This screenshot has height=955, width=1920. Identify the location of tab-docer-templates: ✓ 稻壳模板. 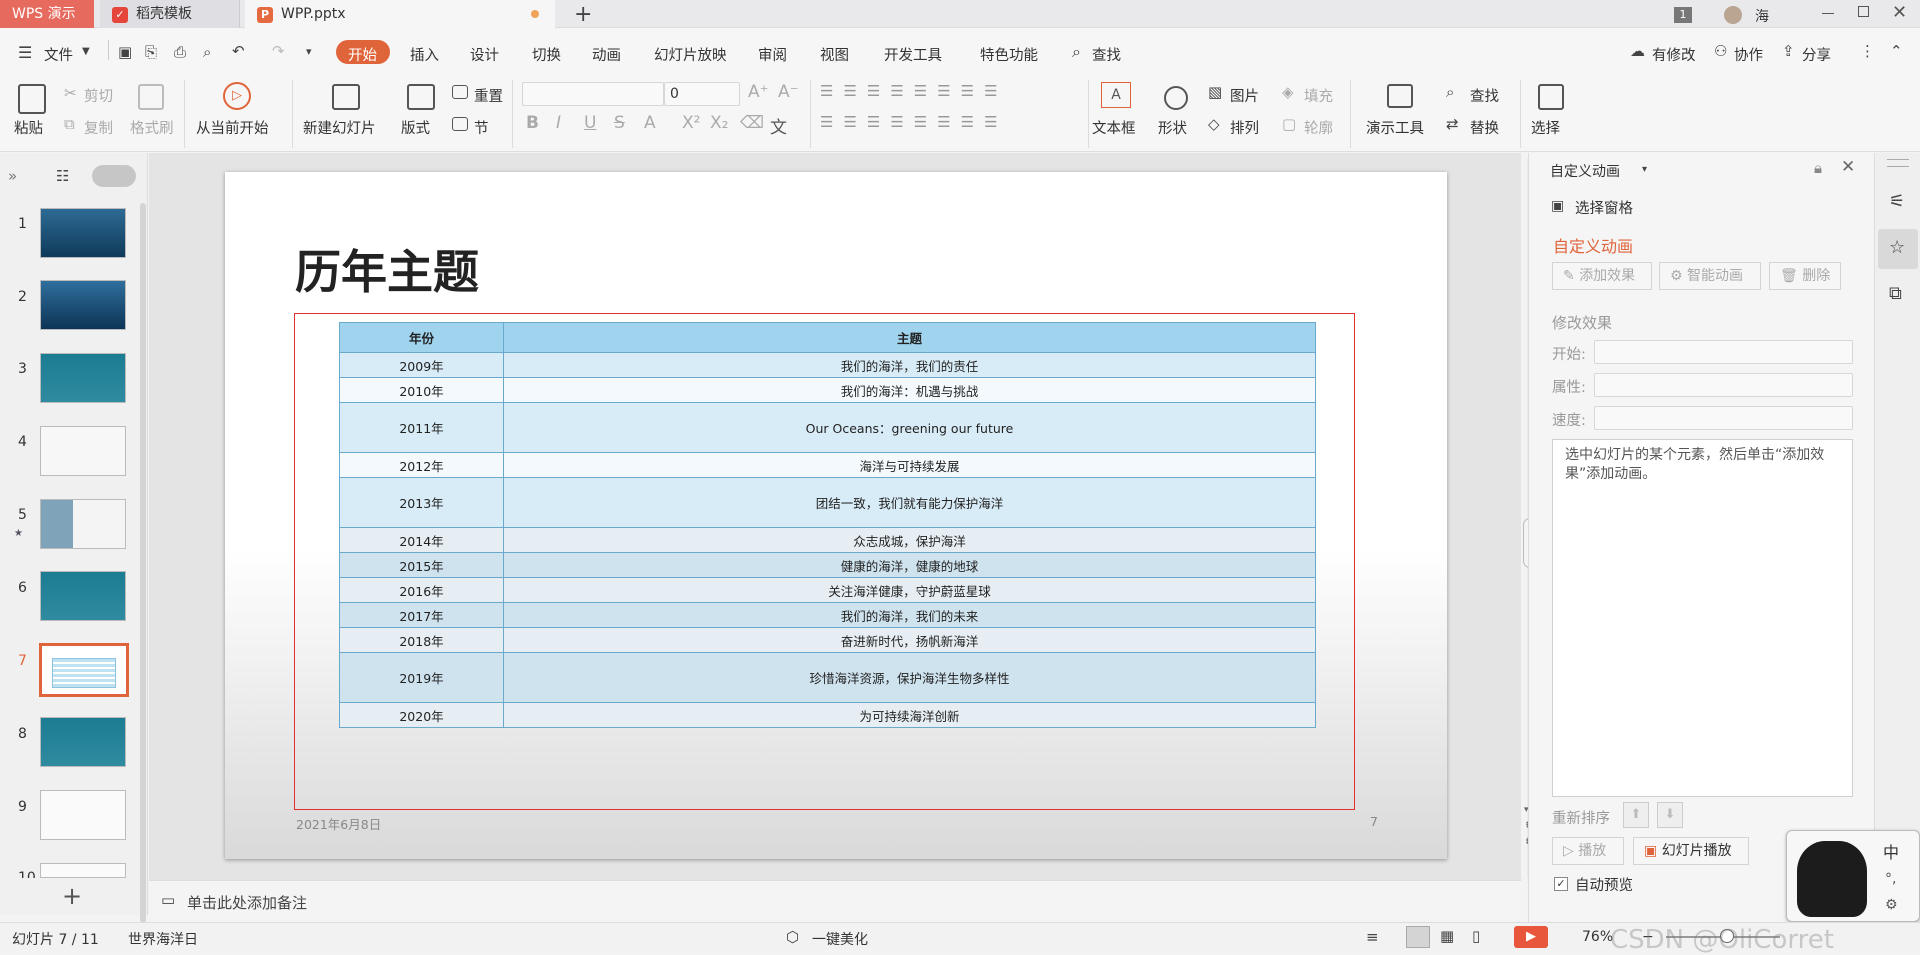
(170, 14).